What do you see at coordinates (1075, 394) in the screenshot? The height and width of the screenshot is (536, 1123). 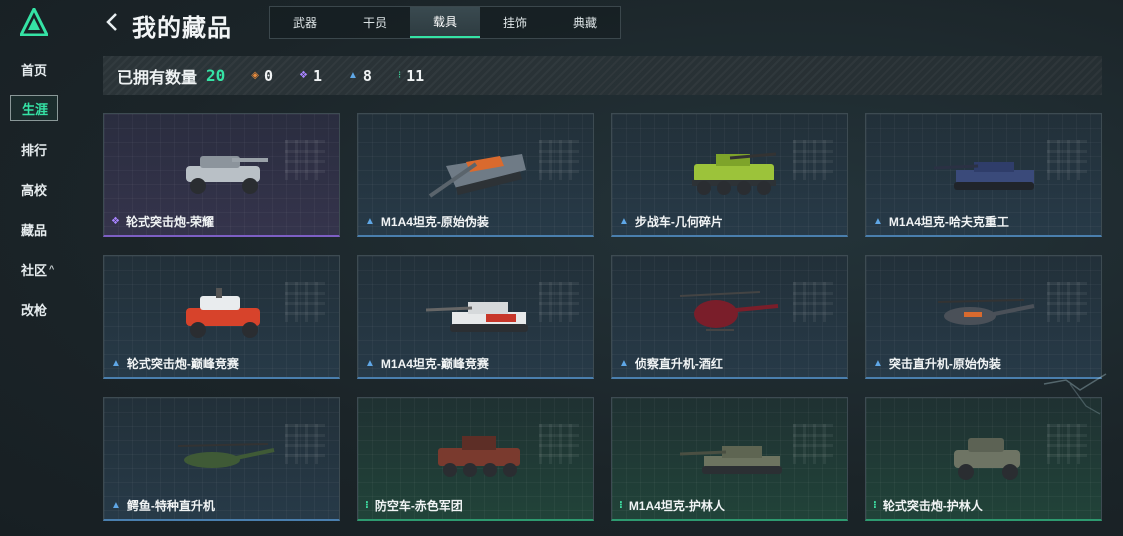 I see `lightning-decoration-icon` at bounding box center [1075, 394].